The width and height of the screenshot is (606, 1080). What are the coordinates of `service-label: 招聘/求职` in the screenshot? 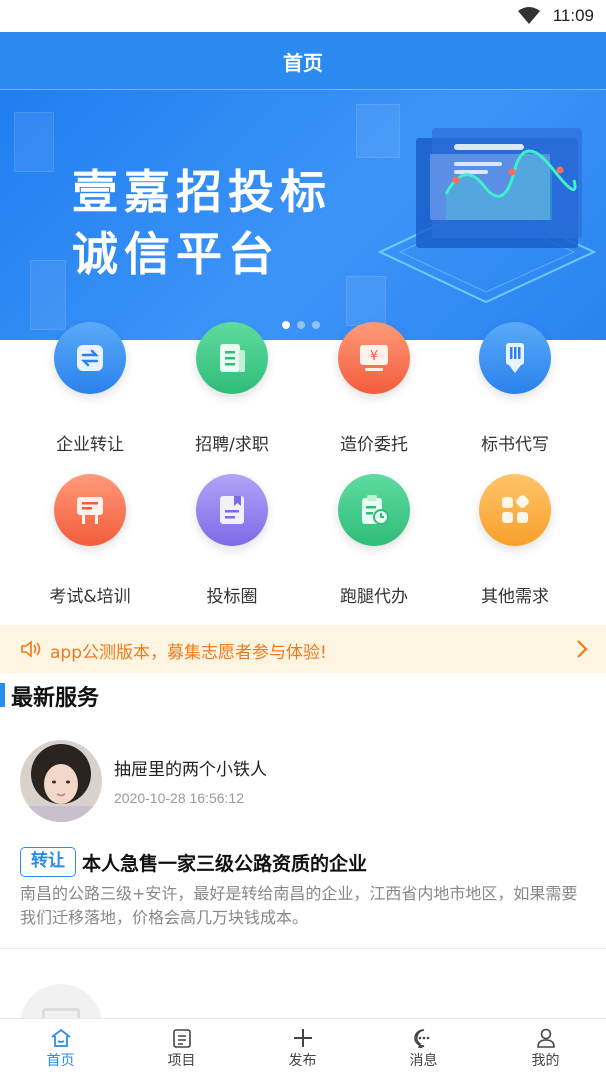 It's located at (232, 445).